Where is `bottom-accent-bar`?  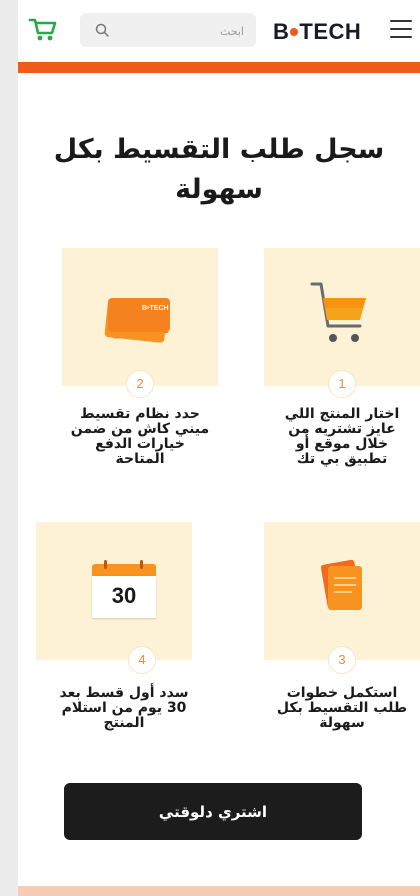
bottom-accent-bar is located at coordinates (219, 891).